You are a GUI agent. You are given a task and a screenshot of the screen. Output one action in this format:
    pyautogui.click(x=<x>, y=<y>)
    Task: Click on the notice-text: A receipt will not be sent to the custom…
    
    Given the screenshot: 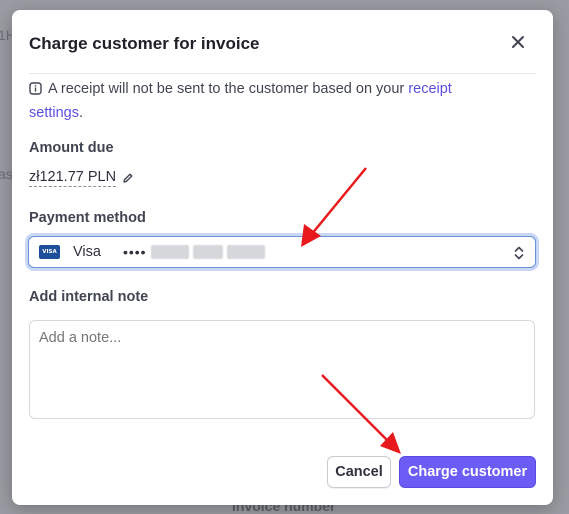 What is the action you would take?
    pyautogui.click(x=228, y=89)
    